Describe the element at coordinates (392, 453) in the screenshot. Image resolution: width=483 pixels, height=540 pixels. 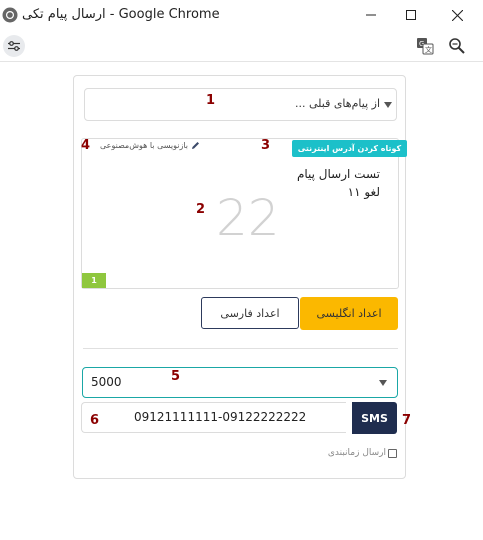
I see `scheduled-send-checkbox` at that location.